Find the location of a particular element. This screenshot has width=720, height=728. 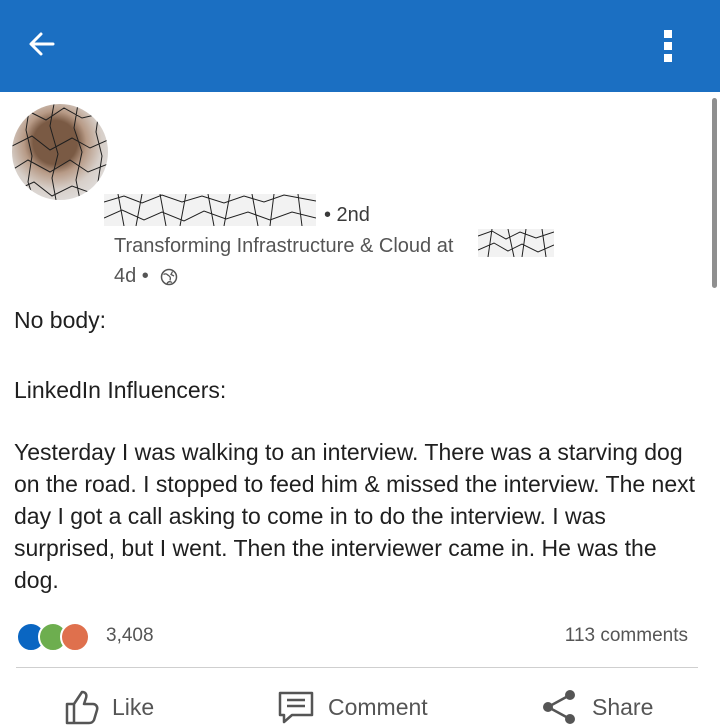

reaction-icons is located at coordinates (58, 637).